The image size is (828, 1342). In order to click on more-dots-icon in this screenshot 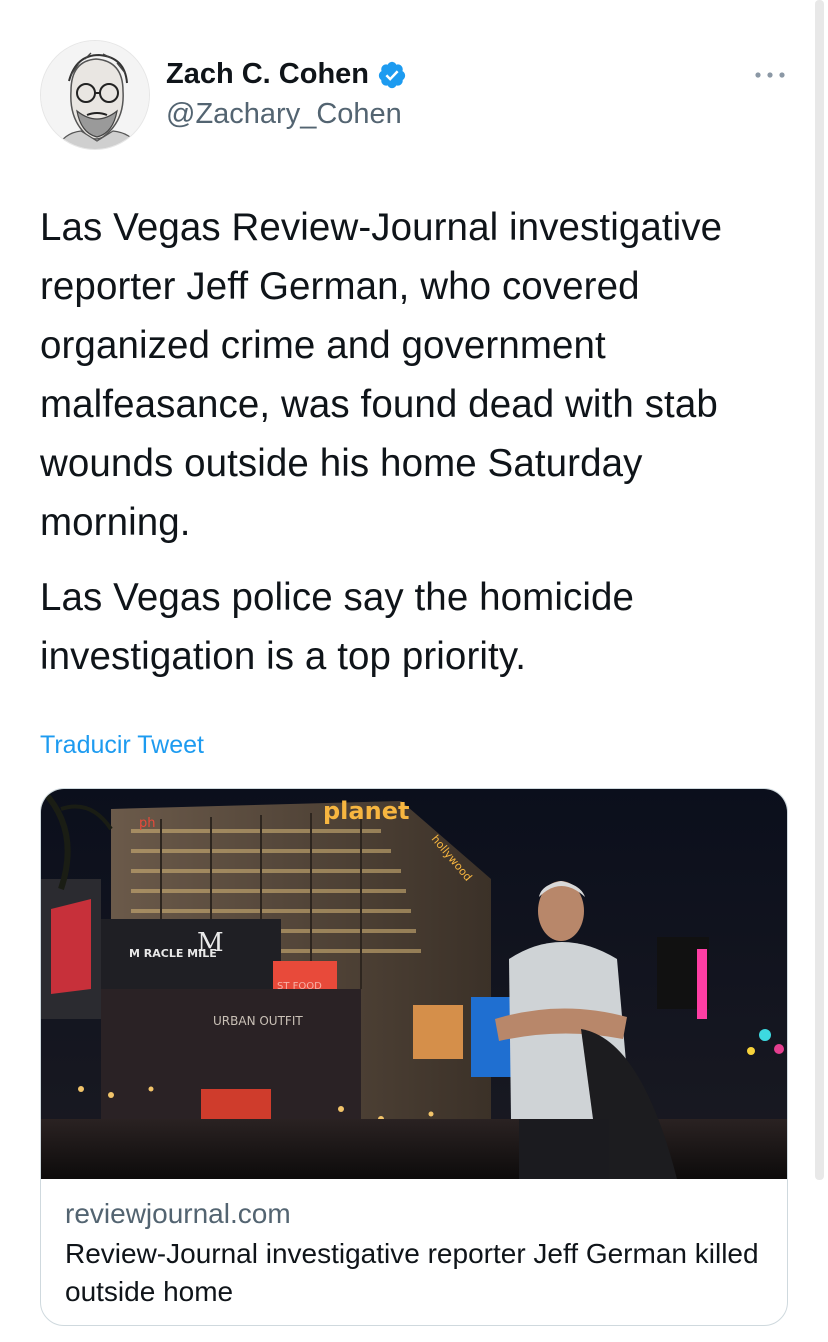, I will do `click(770, 75)`.